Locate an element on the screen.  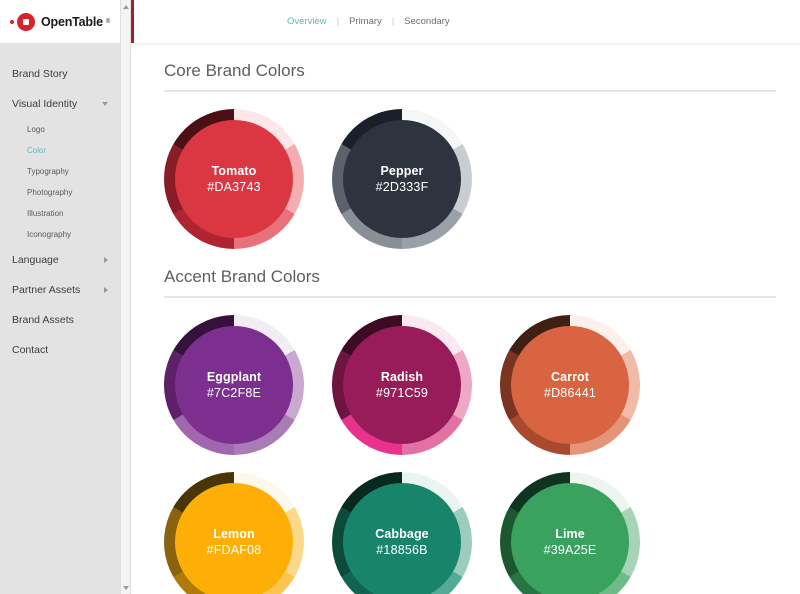
sidebar-item-label: Photography is located at coordinates (50, 192).